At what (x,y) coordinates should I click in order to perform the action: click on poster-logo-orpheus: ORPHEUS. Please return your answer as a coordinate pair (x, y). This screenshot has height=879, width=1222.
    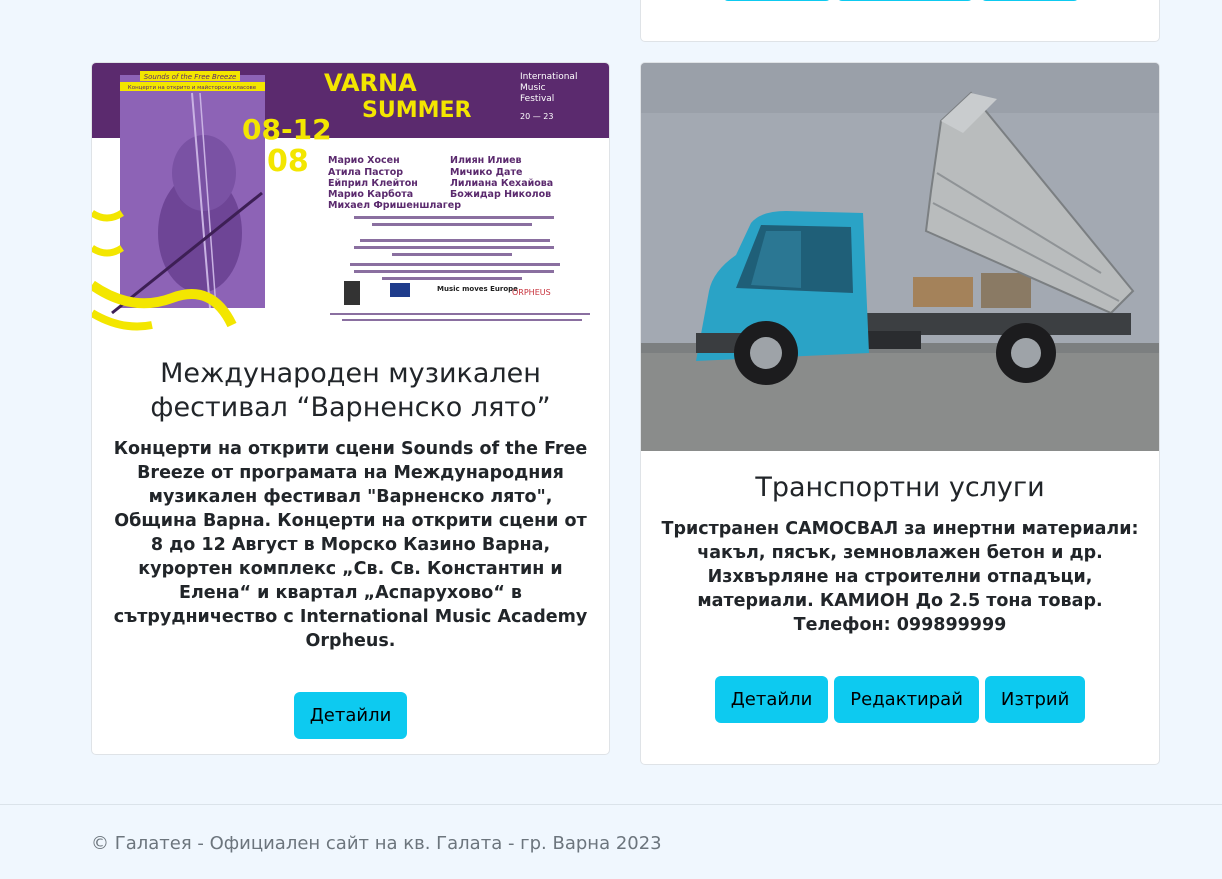
    Looking at the image, I should click on (531, 292).